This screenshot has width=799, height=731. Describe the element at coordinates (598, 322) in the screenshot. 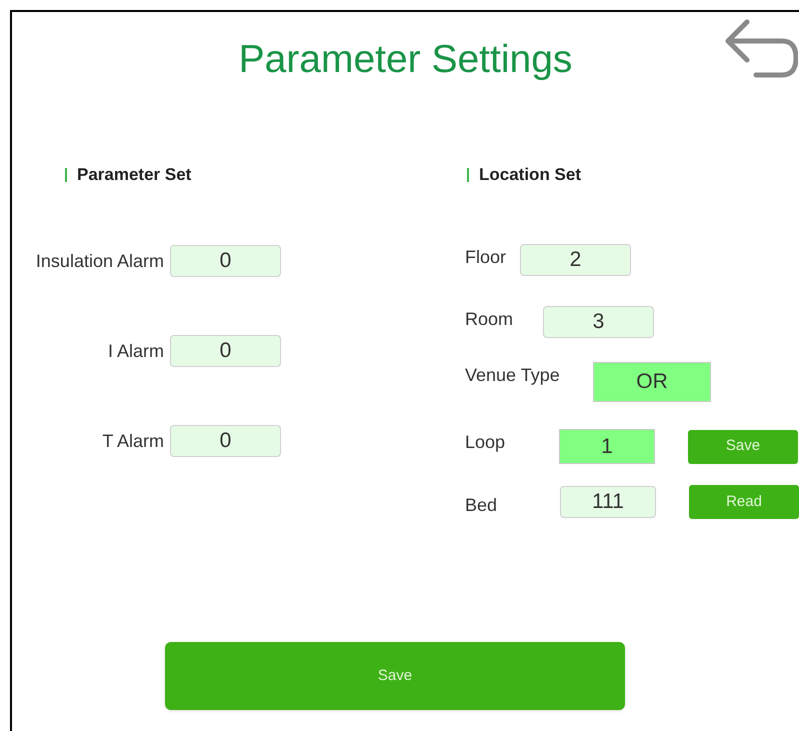

I see `input-field: 3` at that location.